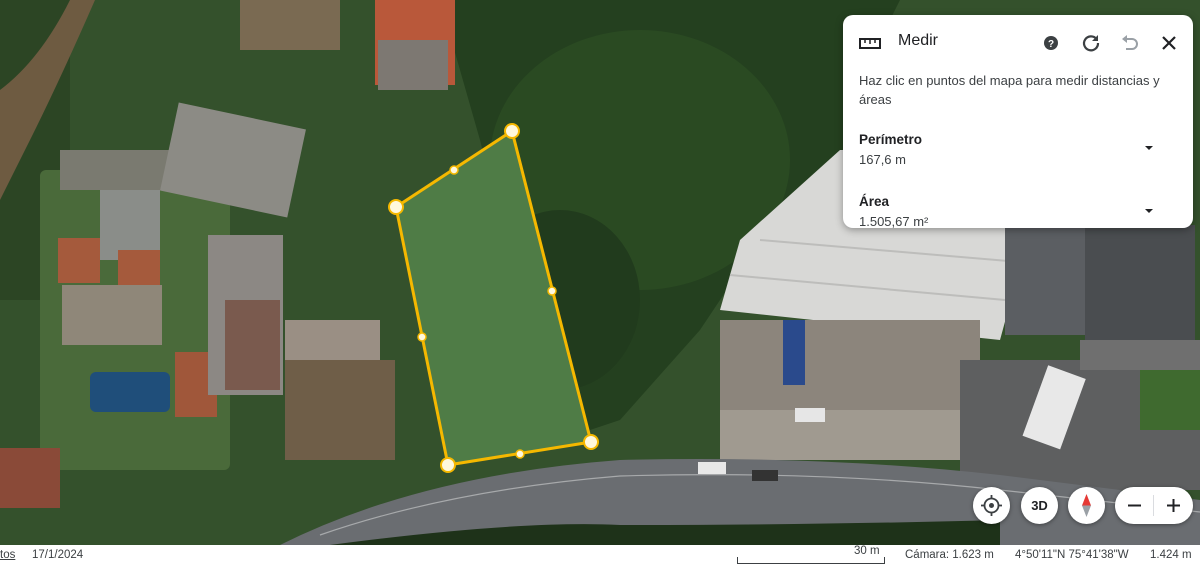 The width and height of the screenshot is (1200, 568). I want to click on compass-button, so click(1086, 505).